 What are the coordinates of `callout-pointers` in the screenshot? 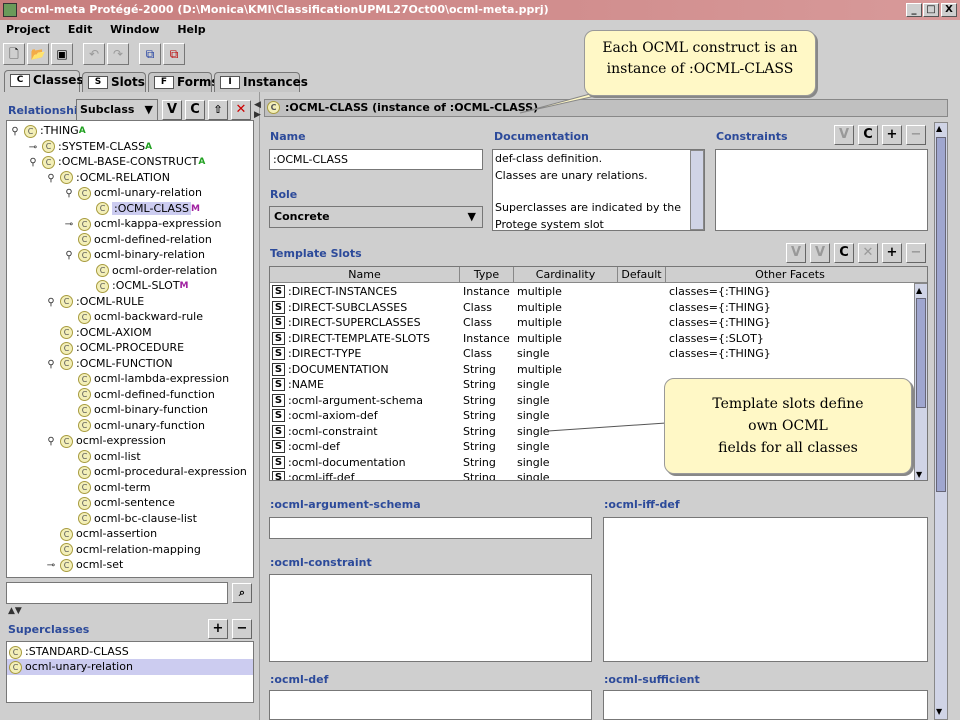 It's located at (593, 262).